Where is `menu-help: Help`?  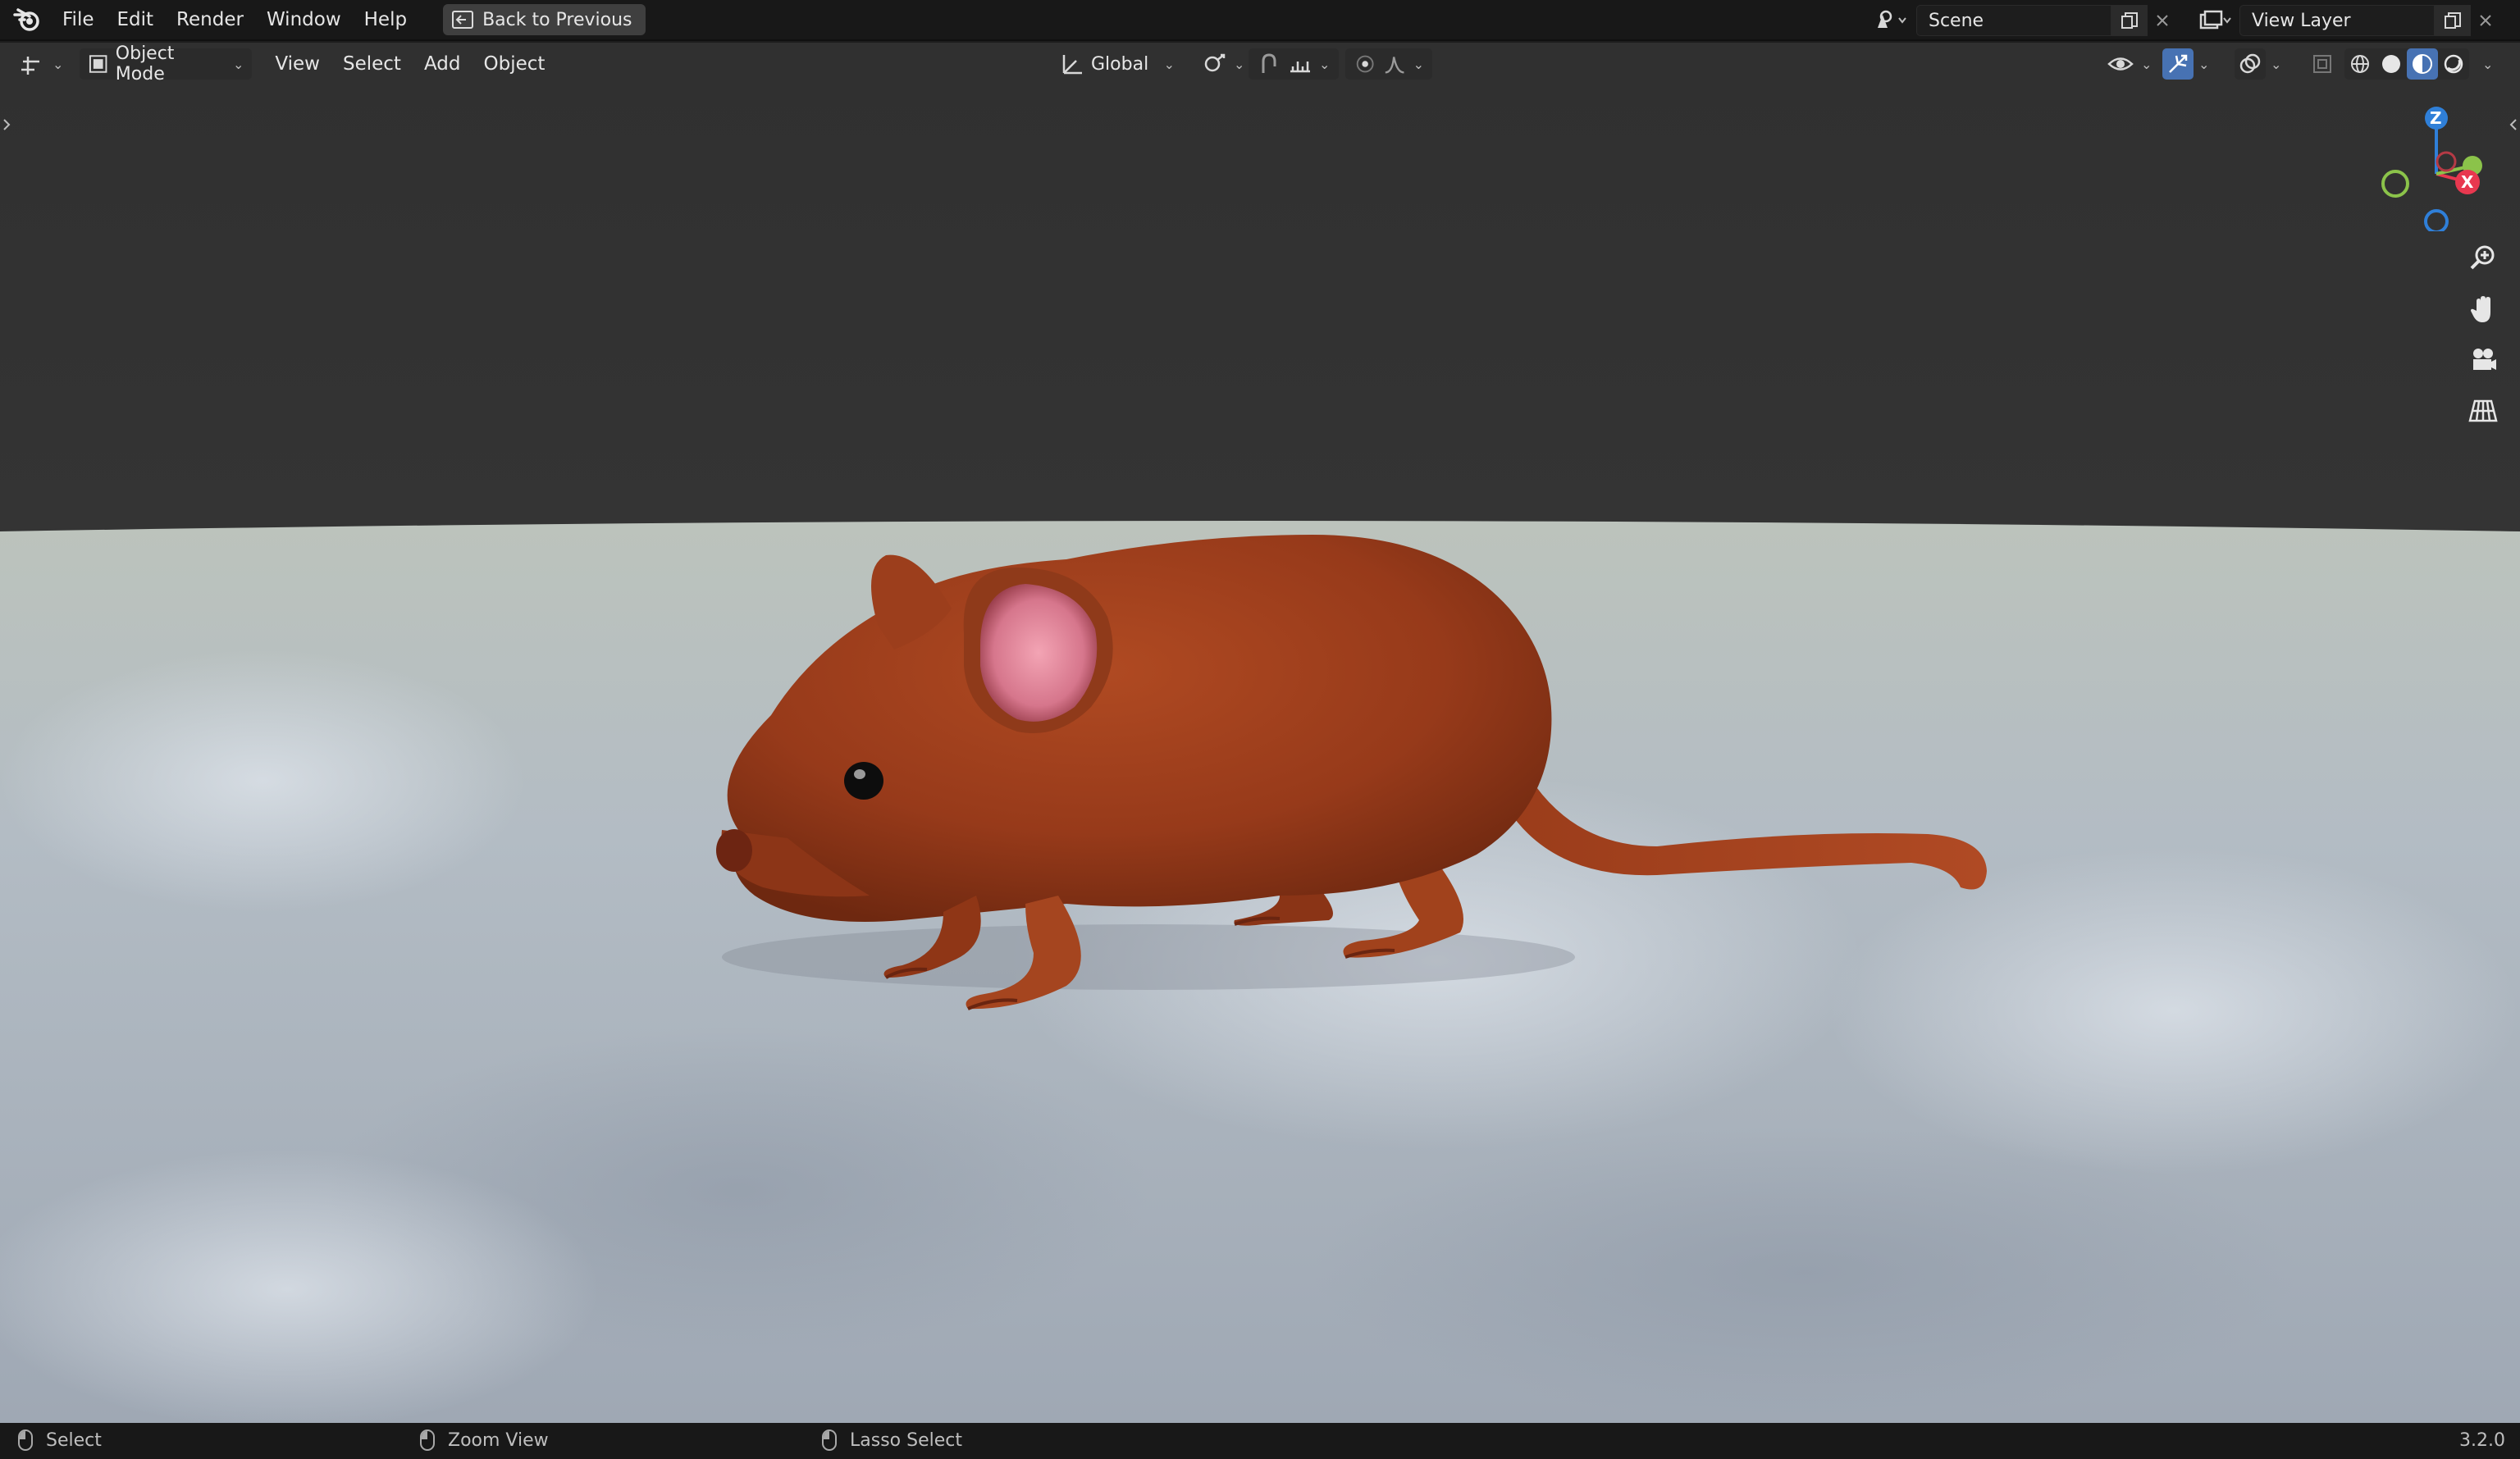 menu-help: Help is located at coordinates (386, 20).